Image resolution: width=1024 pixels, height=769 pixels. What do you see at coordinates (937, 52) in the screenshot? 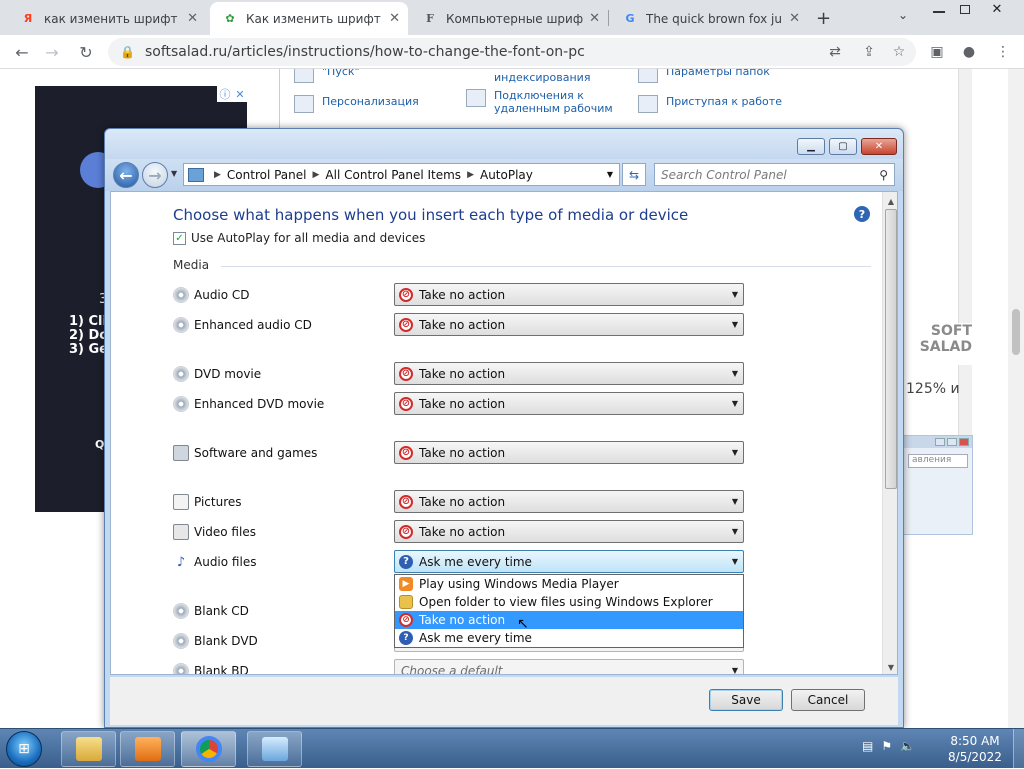
I see `side-panel-icon: ▣` at bounding box center [937, 52].